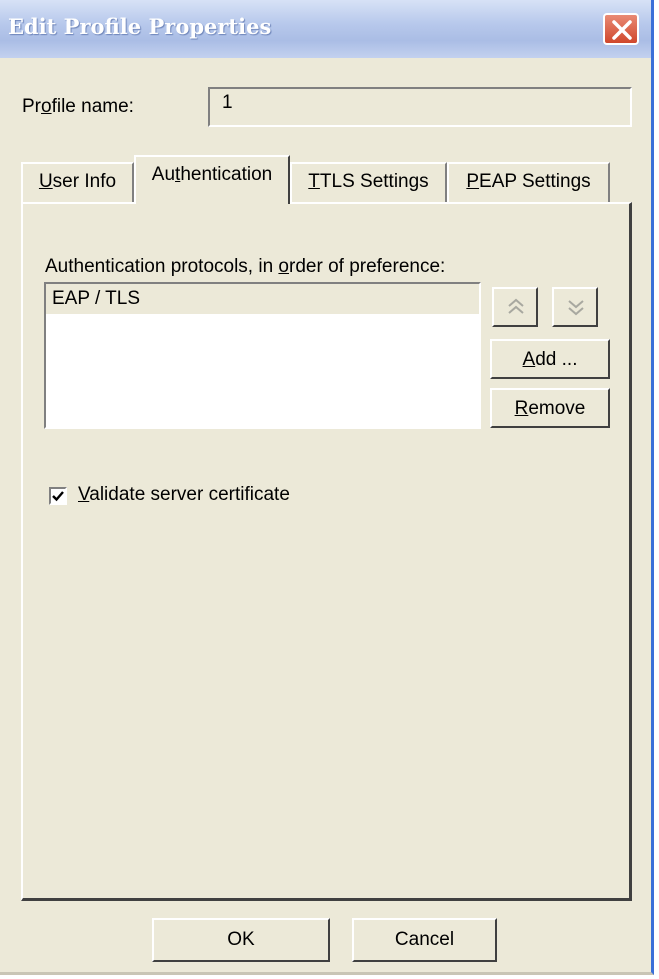  What do you see at coordinates (184, 494) in the screenshot?
I see `validate-cert-label: Validate server certificate` at bounding box center [184, 494].